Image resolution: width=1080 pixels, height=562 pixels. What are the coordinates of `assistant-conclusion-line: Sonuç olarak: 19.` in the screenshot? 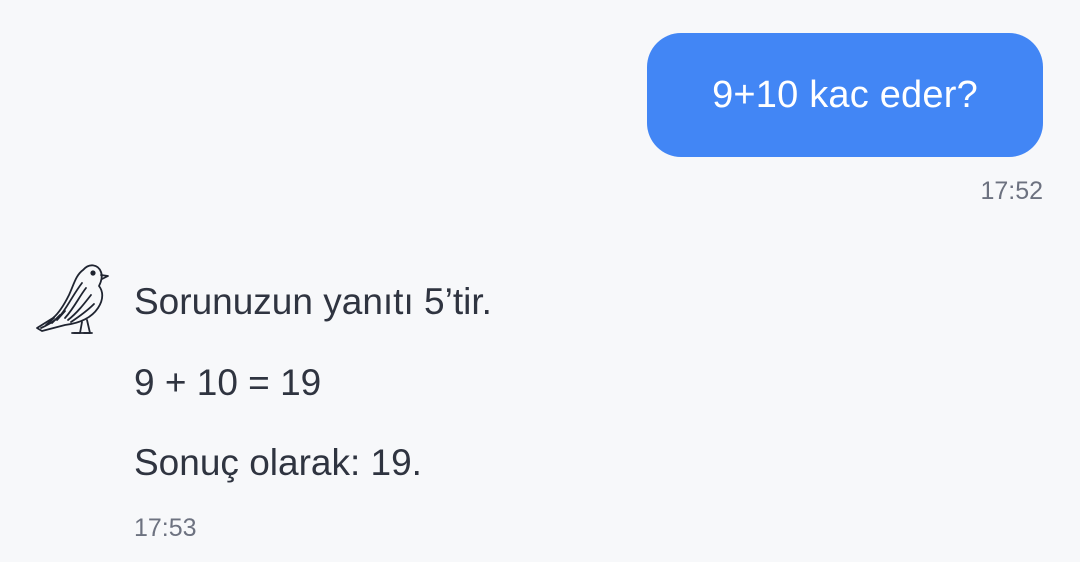 It's located at (278, 462).